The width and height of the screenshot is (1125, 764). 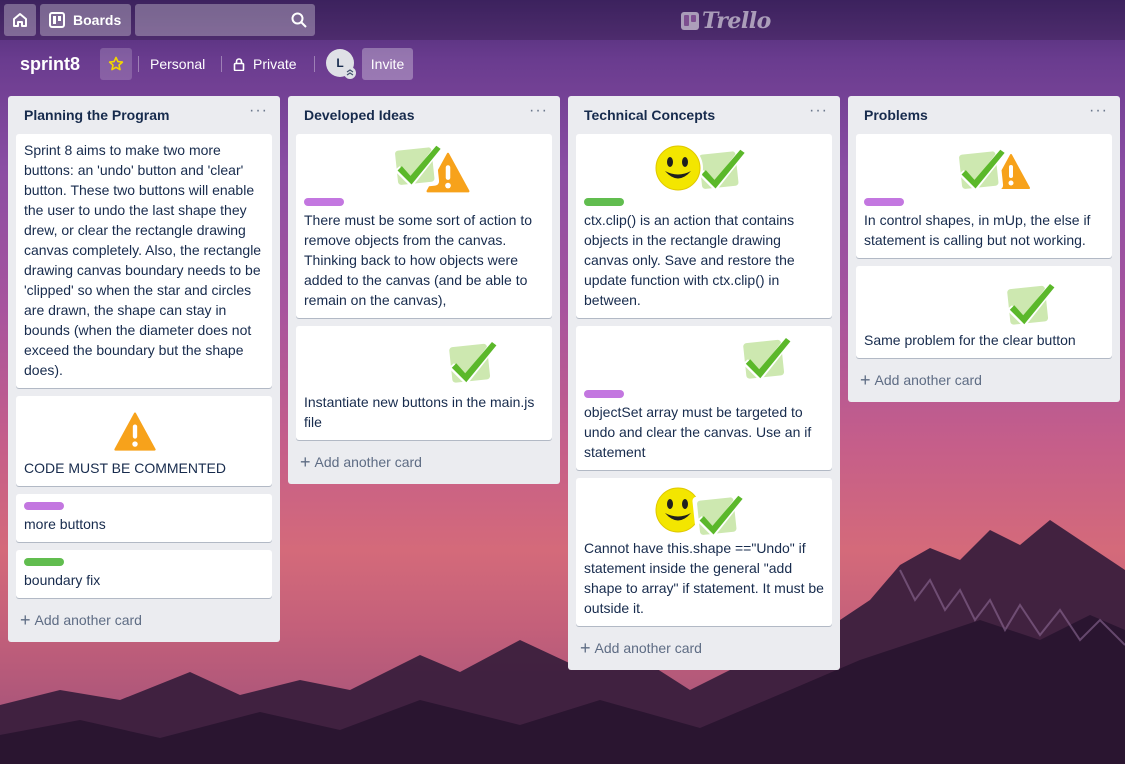 What do you see at coordinates (125, 468) in the screenshot?
I see `card-title: CODE MUST BE COMMENTED` at bounding box center [125, 468].